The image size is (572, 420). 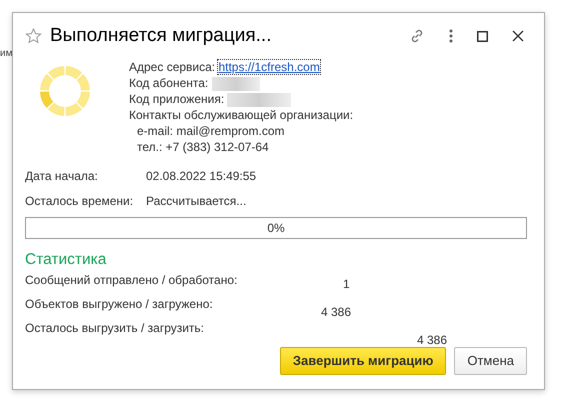 I want to click on loading-spinner-icon, so click(x=65, y=91).